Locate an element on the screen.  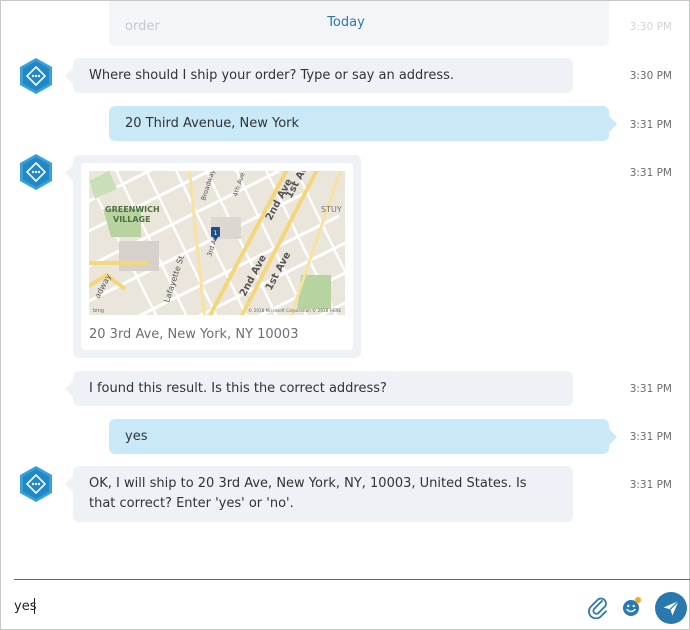
text-caret is located at coordinates (34, 606).